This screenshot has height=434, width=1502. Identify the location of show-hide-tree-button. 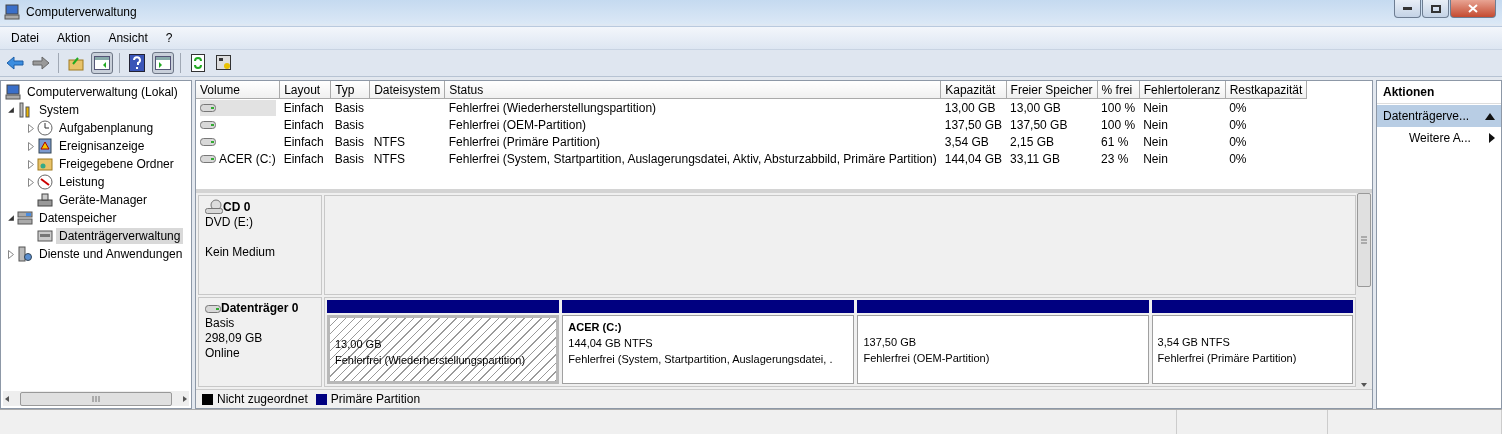
(102, 63).